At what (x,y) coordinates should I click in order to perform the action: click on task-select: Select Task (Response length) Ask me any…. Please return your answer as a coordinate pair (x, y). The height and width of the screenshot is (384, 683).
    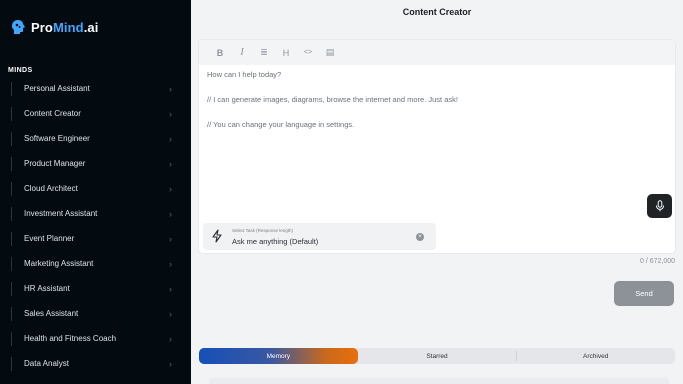
    Looking at the image, I should click on (319, 236).